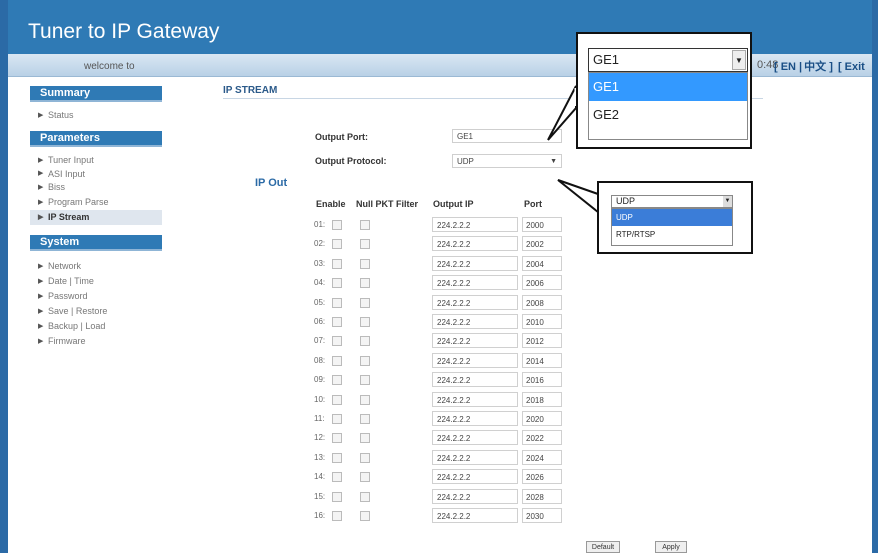  I want to click on language-links: [ EN | 中文 ] [ Exit, so click(820, 66).